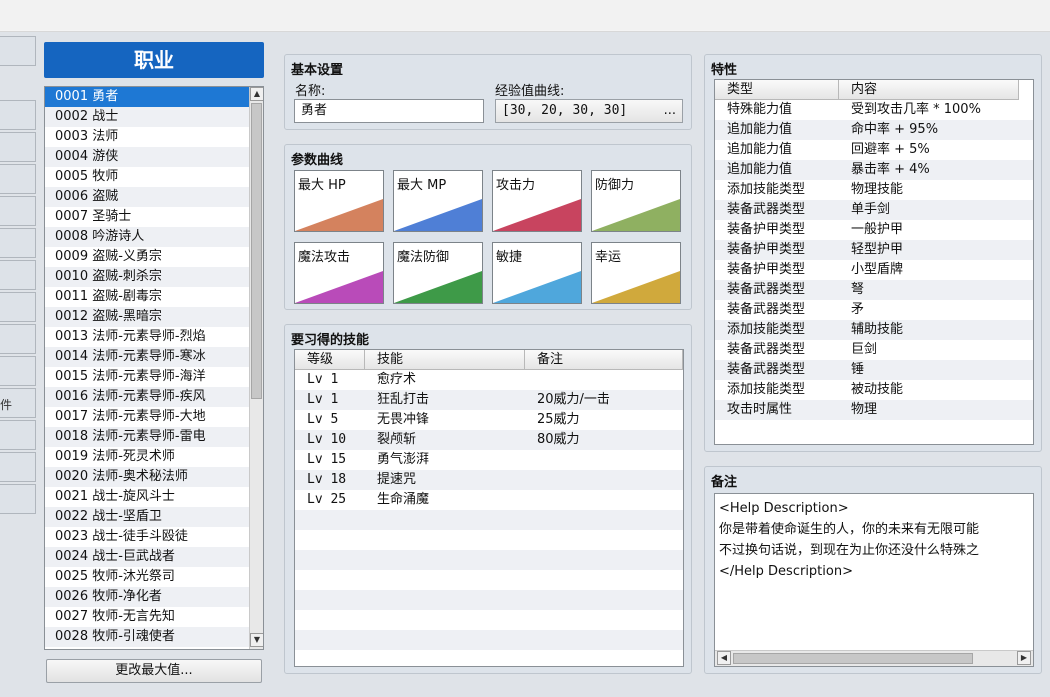 The image size is (1050, 697). I want to click on class-list-item: 0006 盗贼, so click(147, 197).